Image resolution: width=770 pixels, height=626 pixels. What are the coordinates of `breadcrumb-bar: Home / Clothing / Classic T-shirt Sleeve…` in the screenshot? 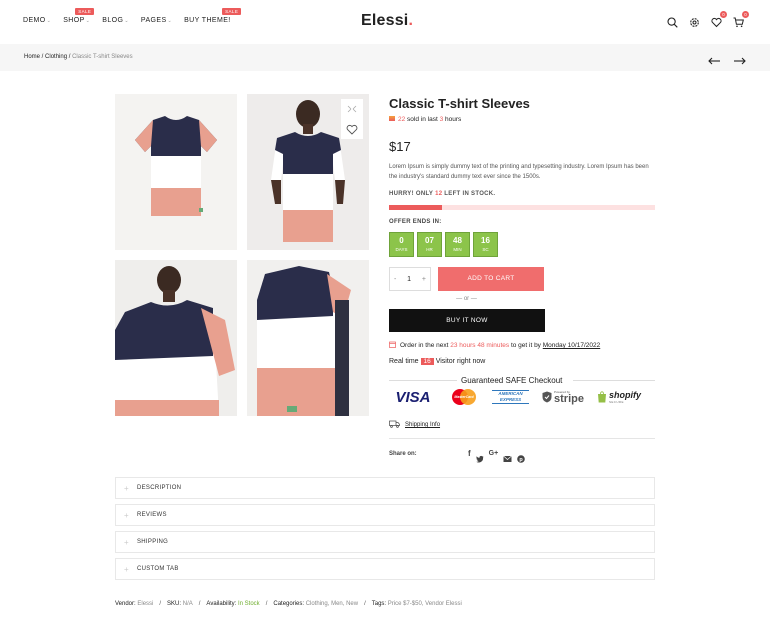 It's located at (385, 57).